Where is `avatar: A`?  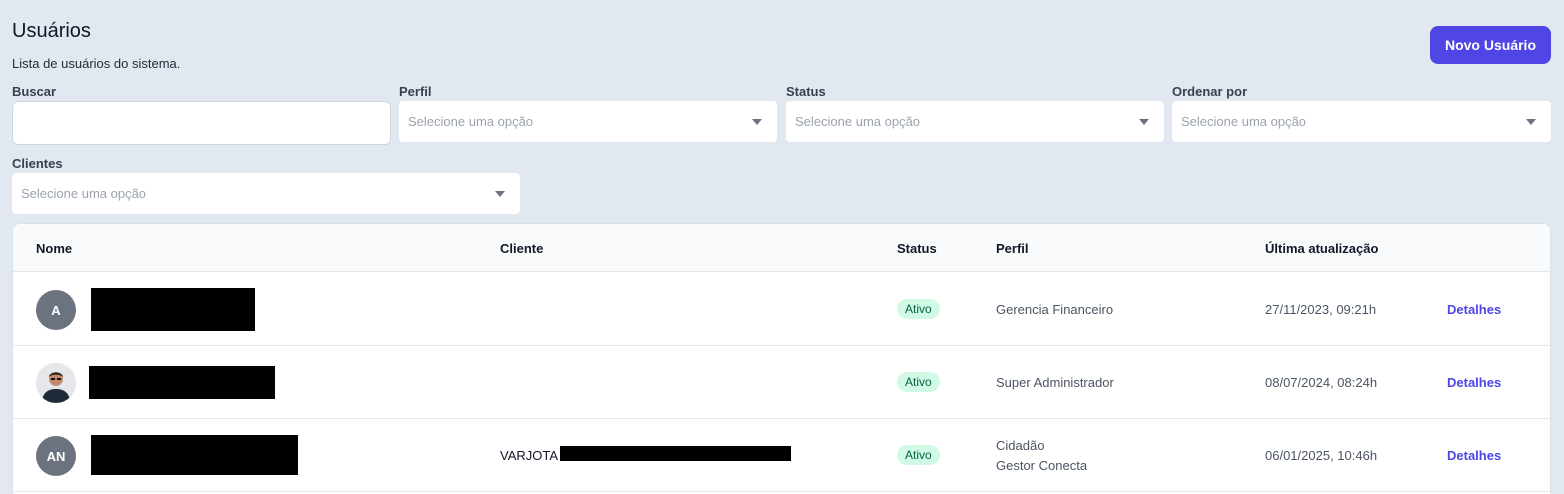
avatar: A is located at coordinates (56, 310).